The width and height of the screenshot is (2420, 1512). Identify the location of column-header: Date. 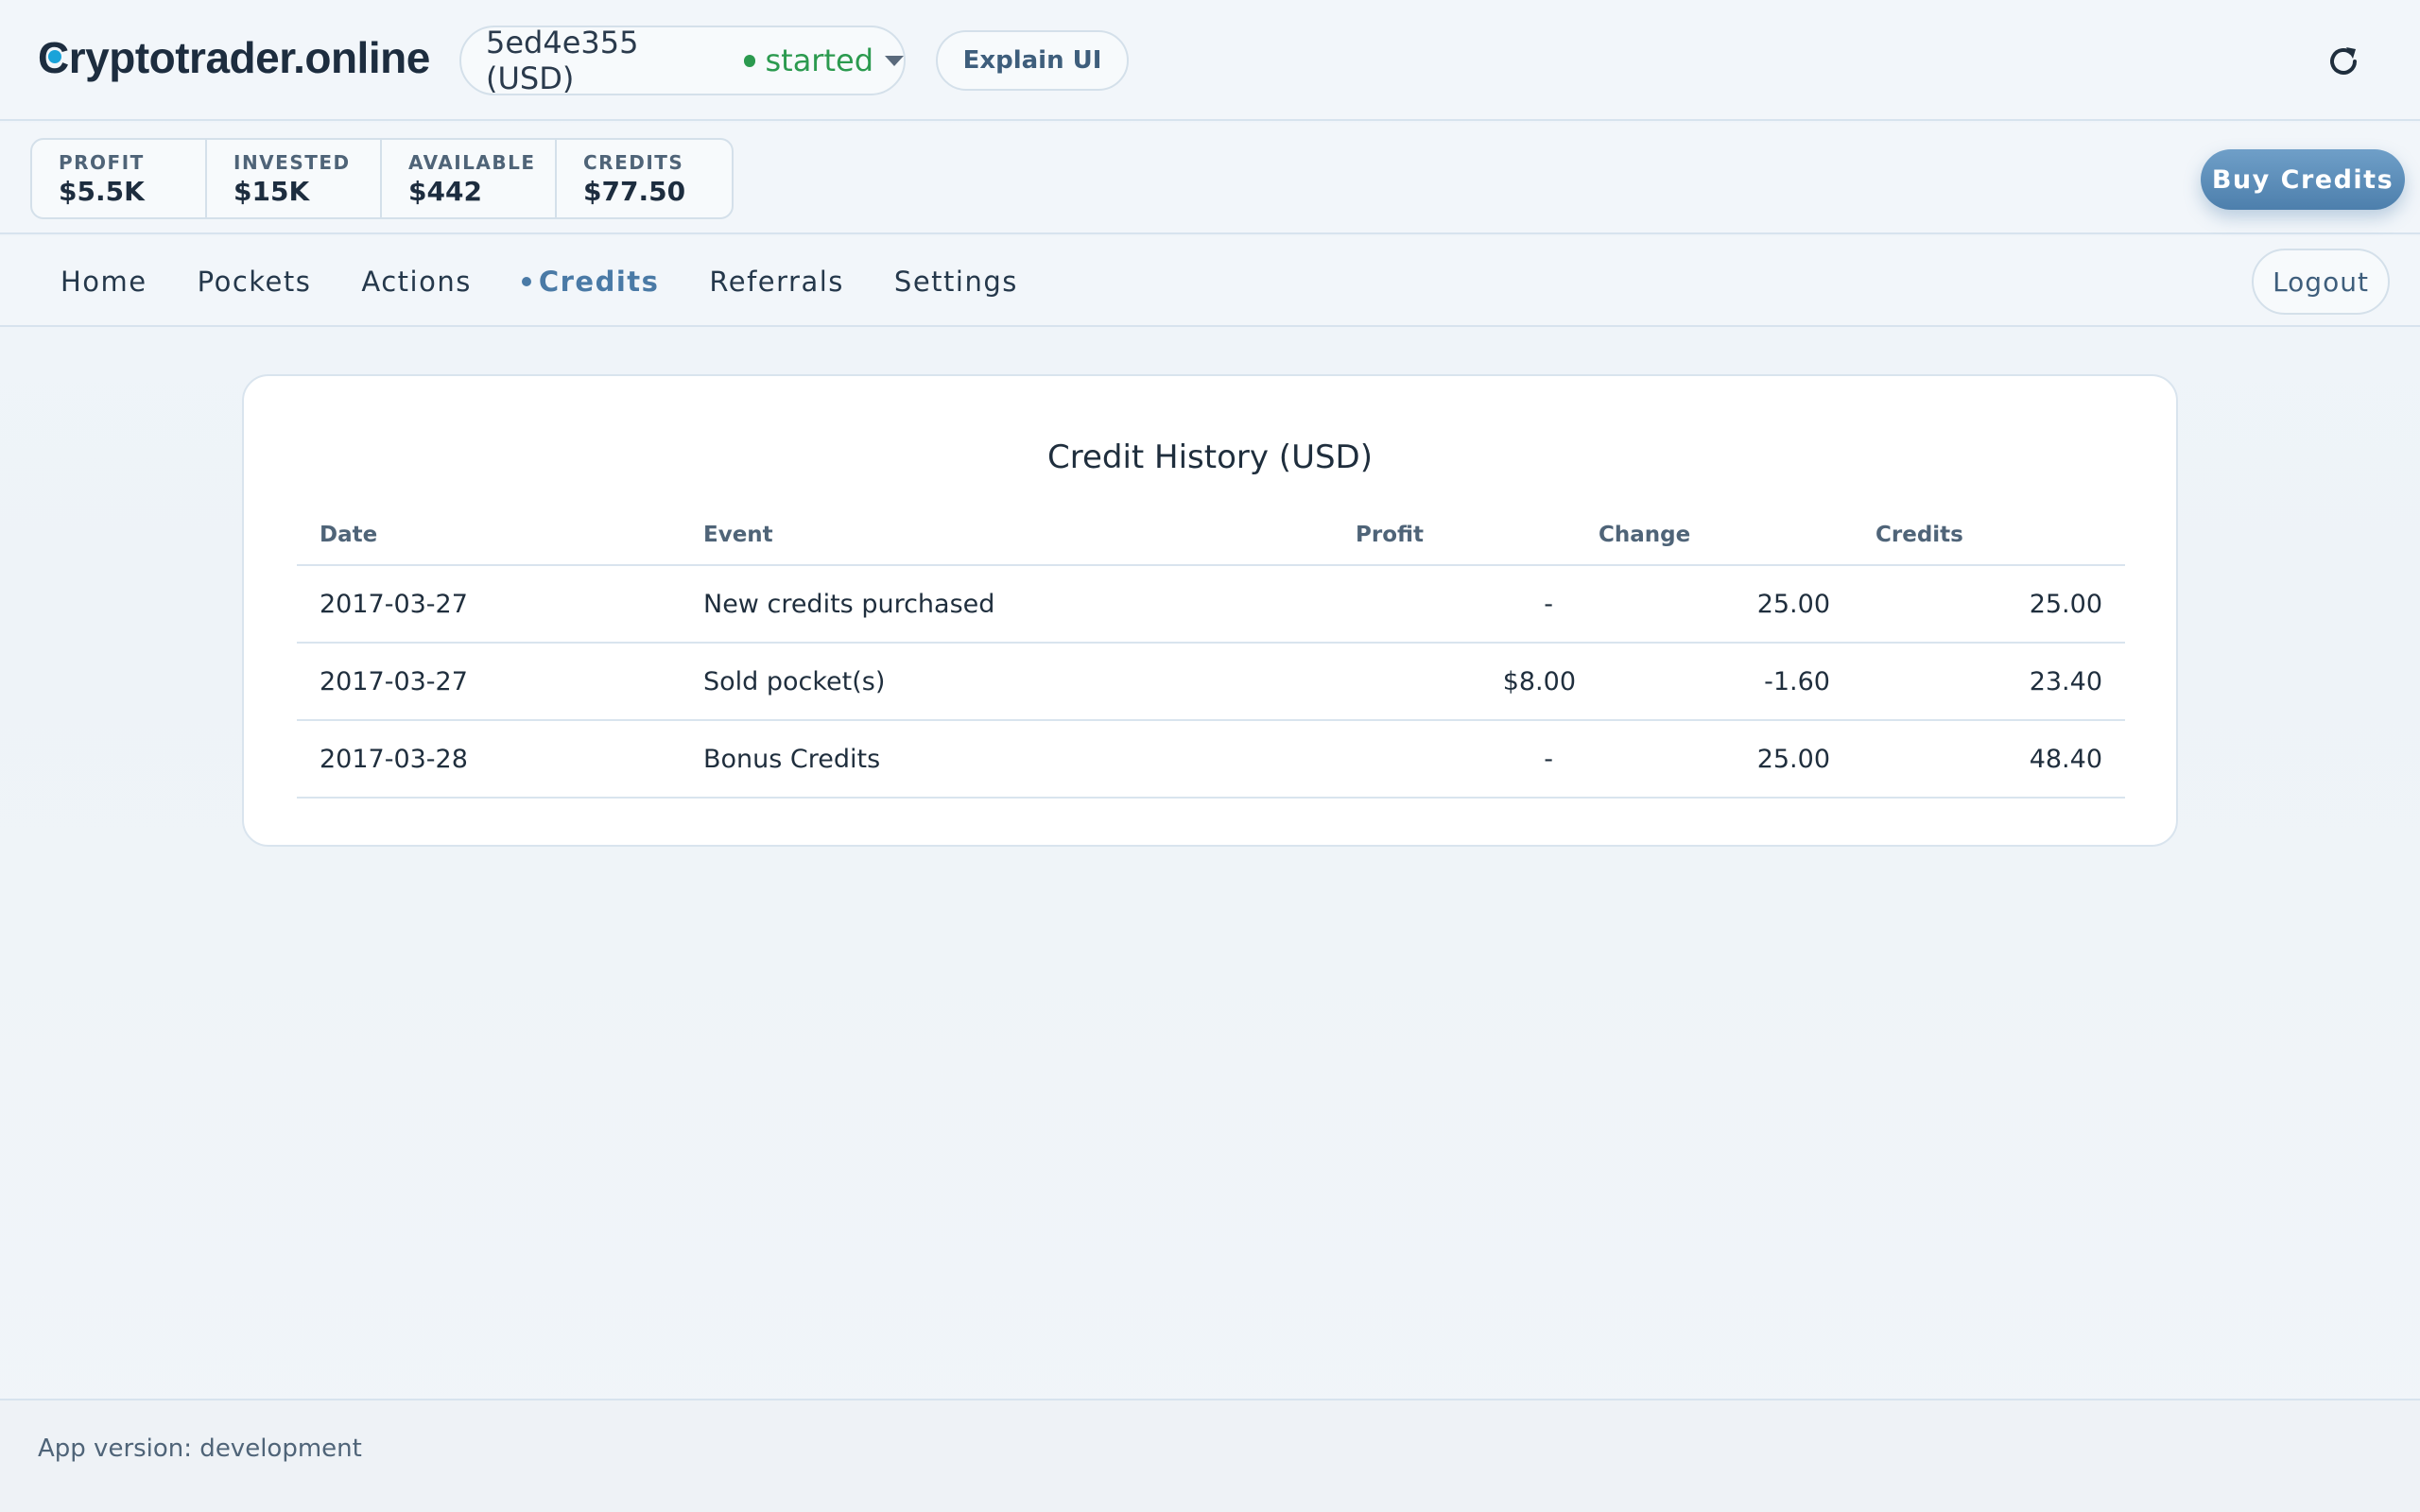
(489, 535).